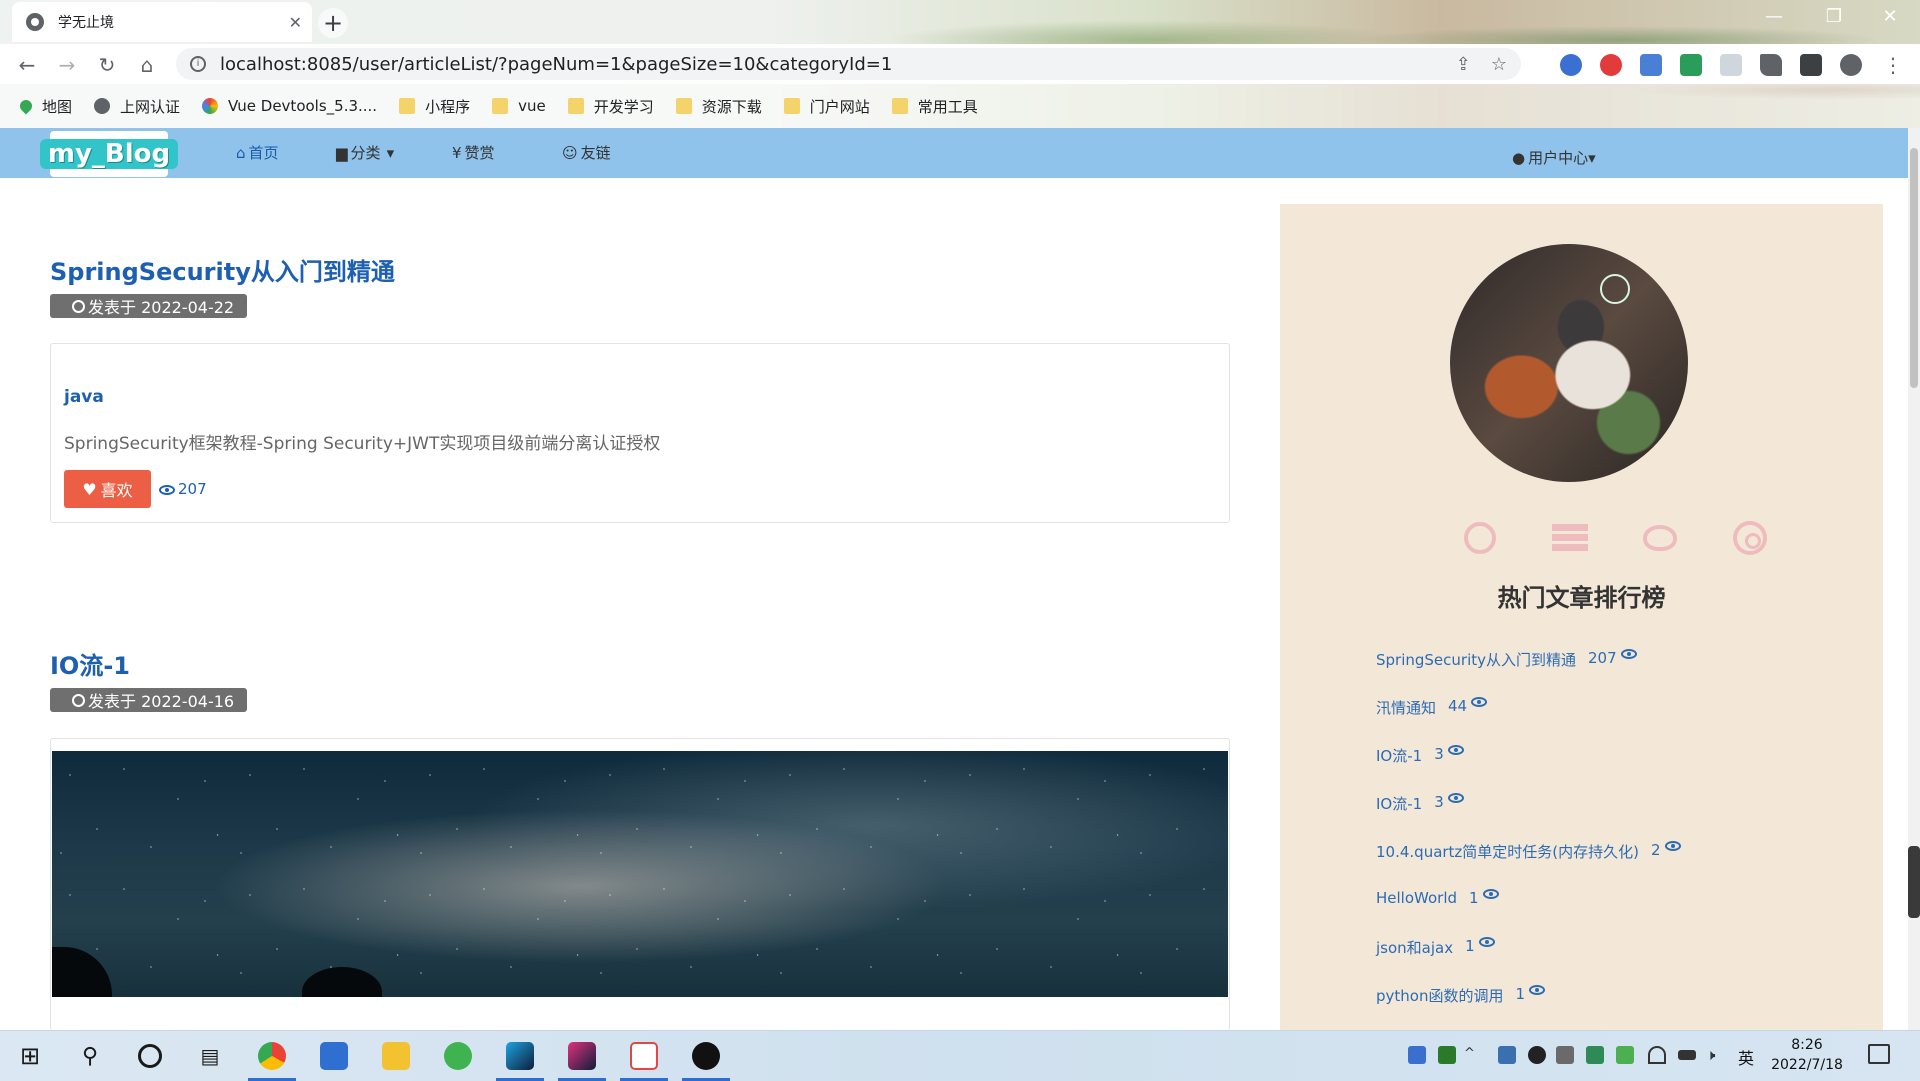 The width and height of the screenshot is (1920, 1081). What do you see at coordinates (1890, 16) in the screenshot?
I see `window-close-icon: ✕` at bounding box center [1890, 16].